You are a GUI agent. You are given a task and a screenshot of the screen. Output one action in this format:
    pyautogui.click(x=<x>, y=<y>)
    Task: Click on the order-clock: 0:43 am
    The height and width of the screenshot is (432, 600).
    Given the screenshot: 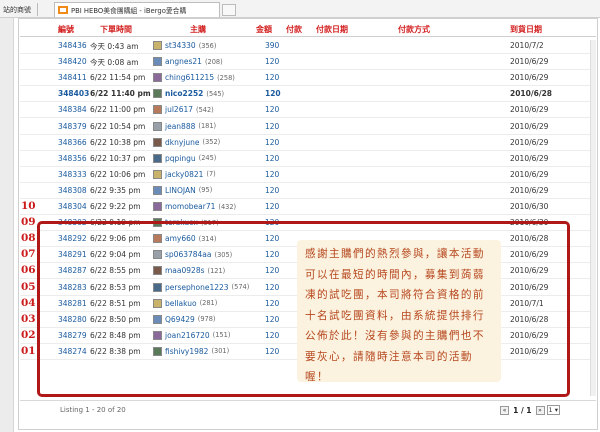 What is the action you would take?
    pyautogui.click(x=123, y=46)
    